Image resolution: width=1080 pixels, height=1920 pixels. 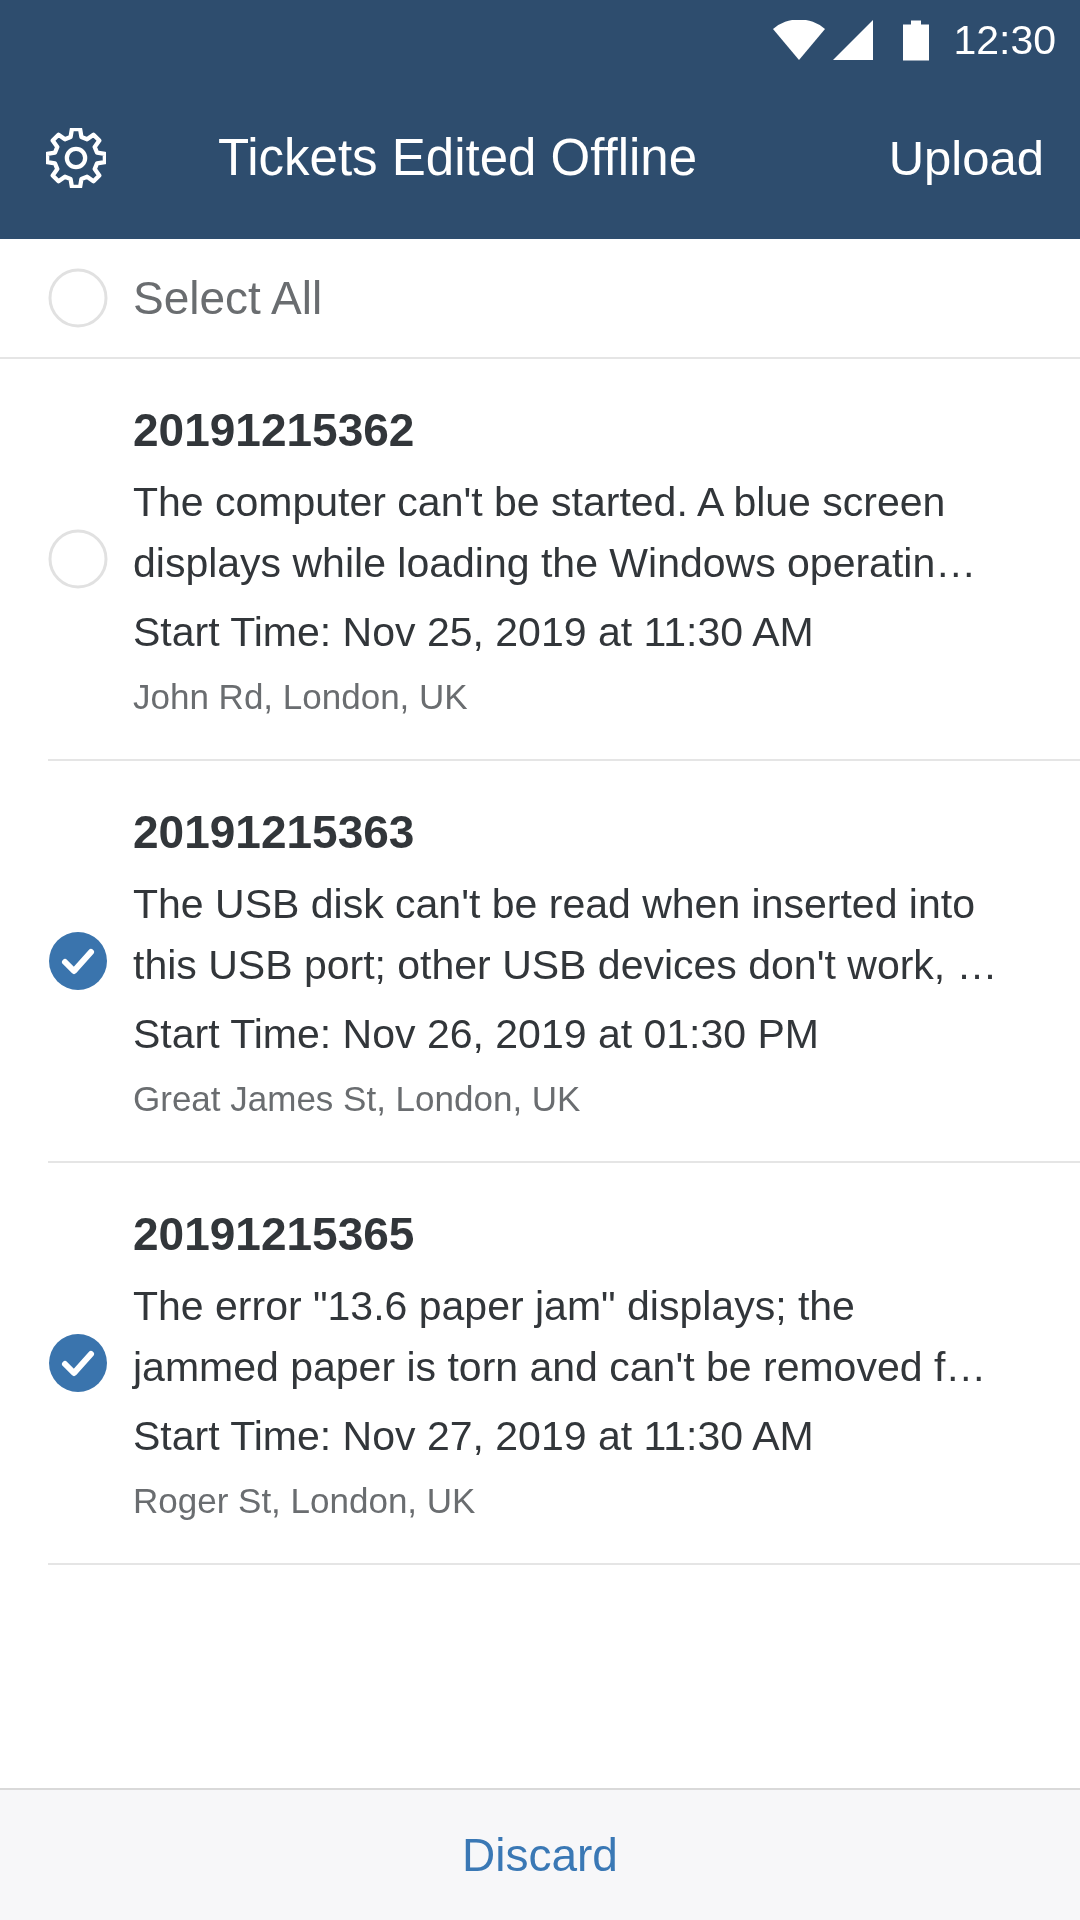 I want to click on discard-button: Discard, so click(x=540, y=1855).